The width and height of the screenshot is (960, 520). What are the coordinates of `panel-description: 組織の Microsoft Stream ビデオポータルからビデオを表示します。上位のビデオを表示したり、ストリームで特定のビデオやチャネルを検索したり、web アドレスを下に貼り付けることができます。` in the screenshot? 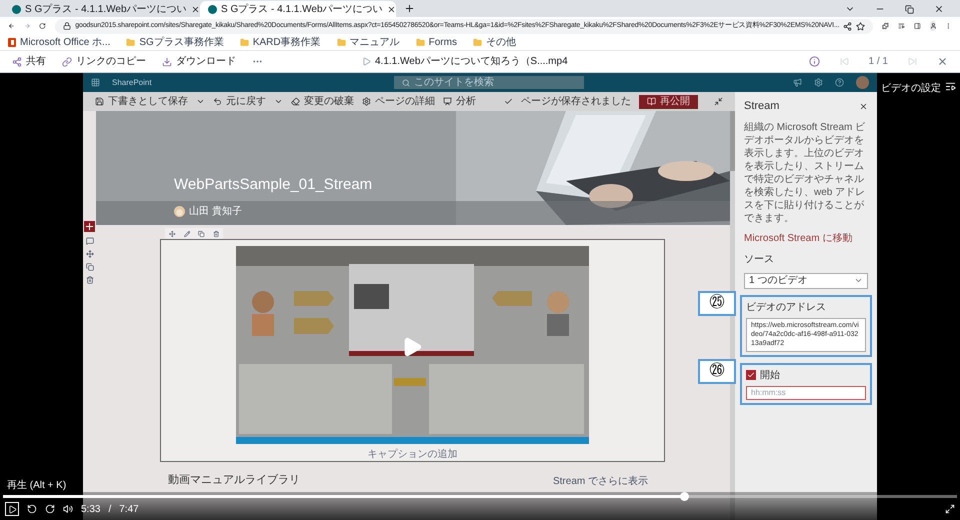 It's located at (805, 172).